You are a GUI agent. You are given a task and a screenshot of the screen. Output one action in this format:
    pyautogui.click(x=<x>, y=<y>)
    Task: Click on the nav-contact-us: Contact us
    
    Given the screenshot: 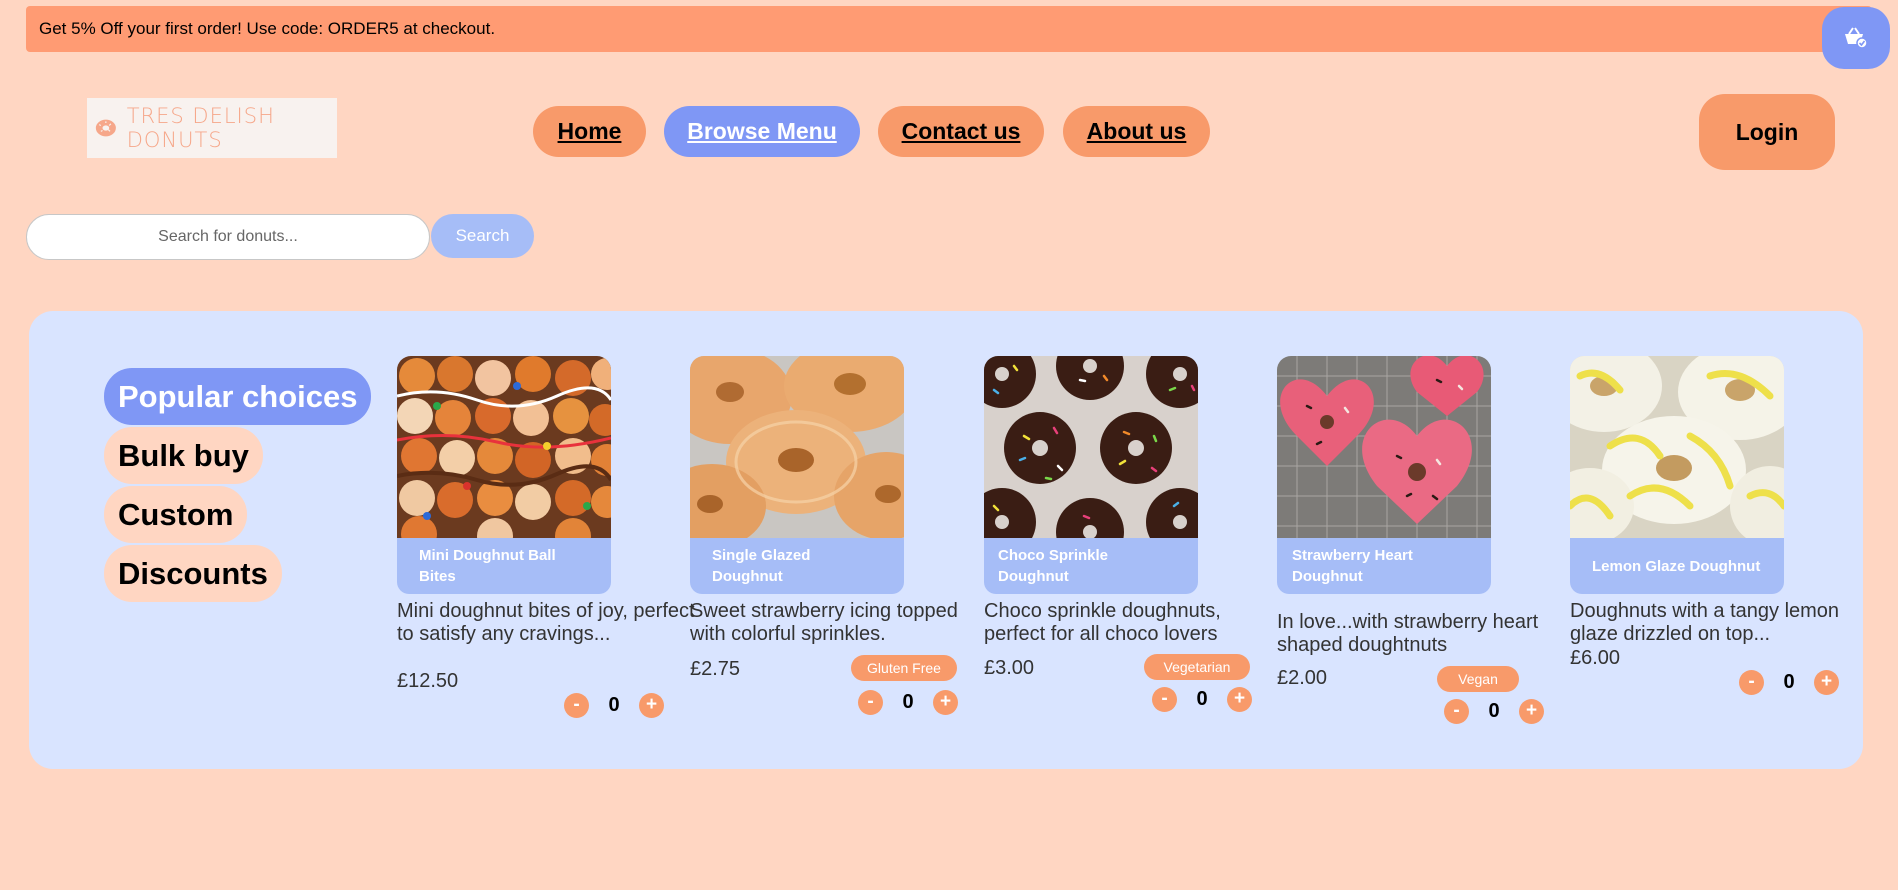 What is the action you would take?
    pyautogui.click(x=961, y=131)
    